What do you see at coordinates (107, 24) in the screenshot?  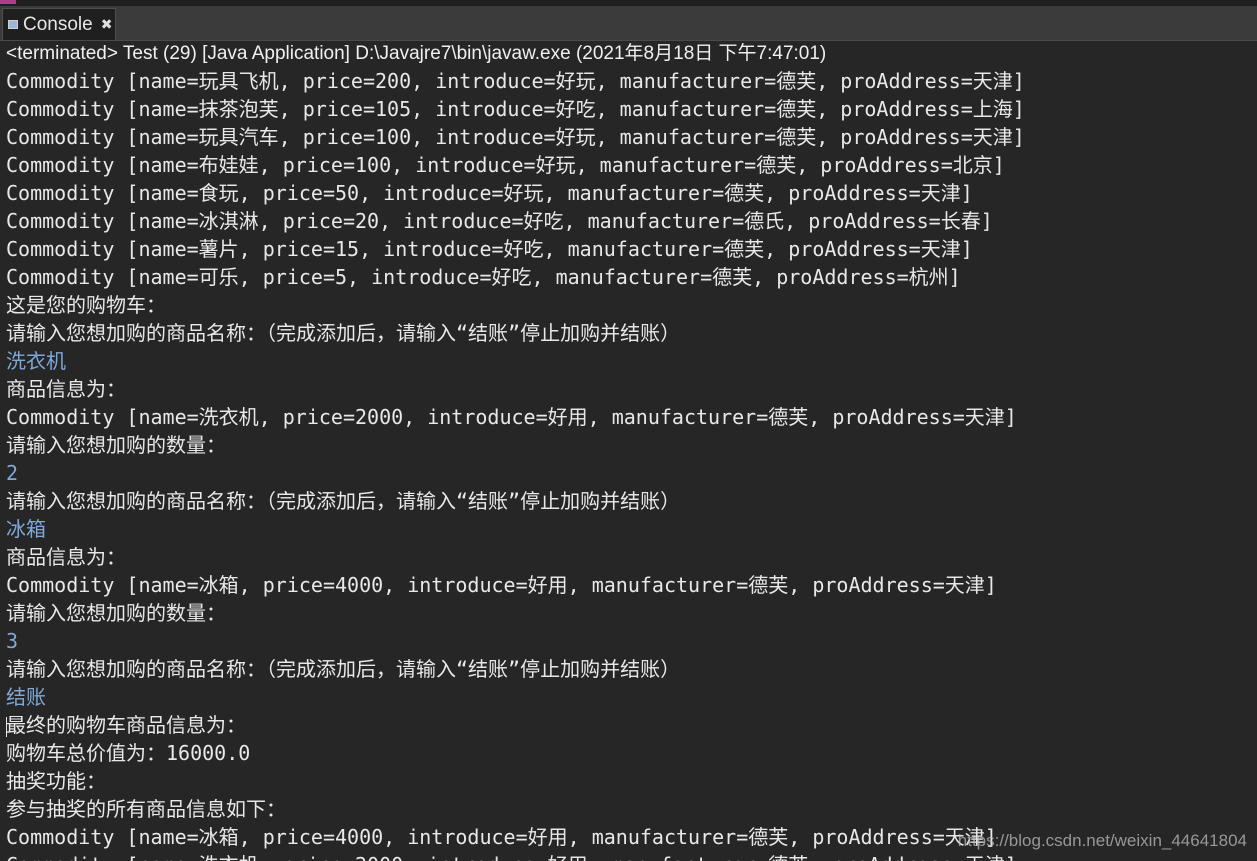 I see `close-icon: ✖` at bounding box center [107, 24].